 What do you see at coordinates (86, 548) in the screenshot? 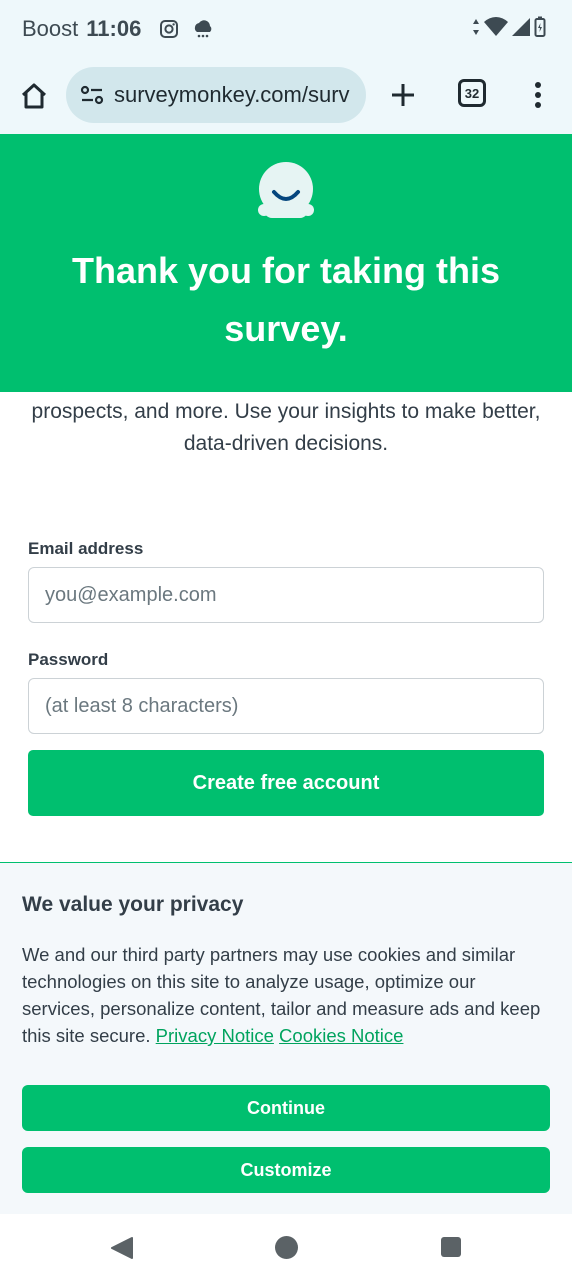
I see `email-label: Email address` at bounding box center [86, 548].